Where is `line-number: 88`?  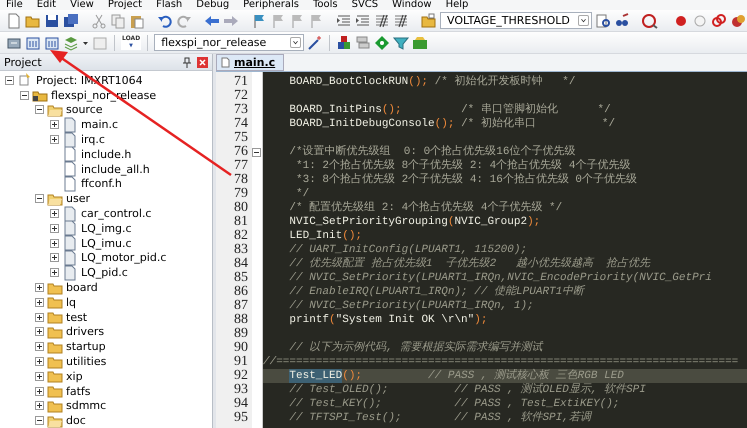 line-number: 88 is located at coordinates (241, 320).